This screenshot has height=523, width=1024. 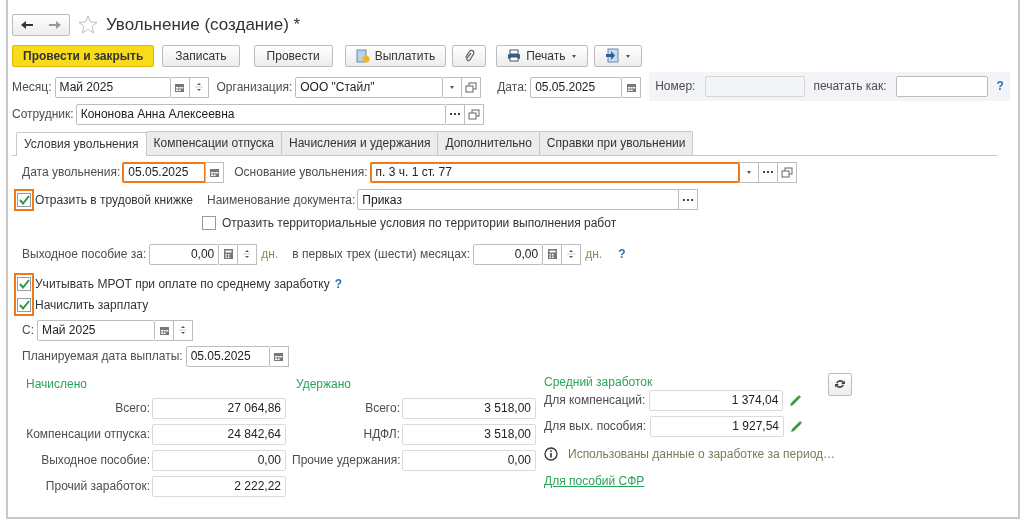 I want to click on field-label: Выходное пособие за:, so click(x=84, y=254).